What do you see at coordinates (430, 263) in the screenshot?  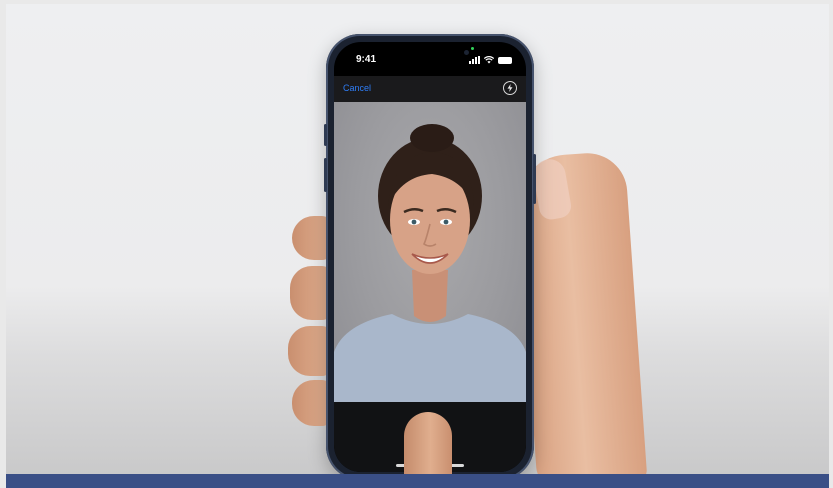 I see `portrait-preview` at bounding box center [430, 263].